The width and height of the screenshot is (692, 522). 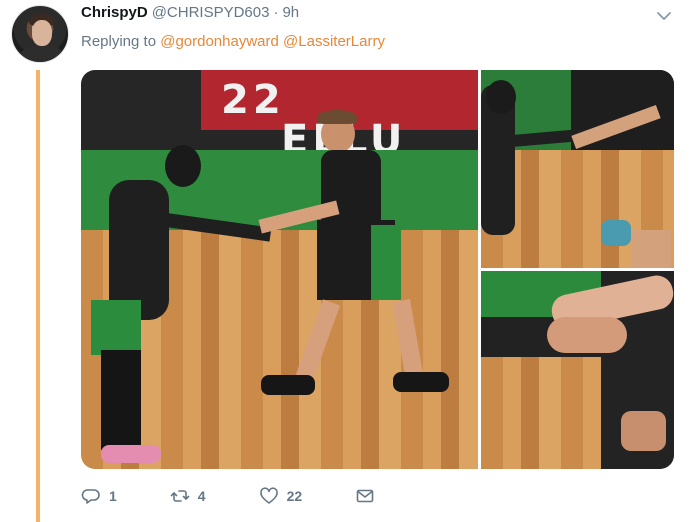 I want to click on direct-message-button, so click(x=365, y=496).